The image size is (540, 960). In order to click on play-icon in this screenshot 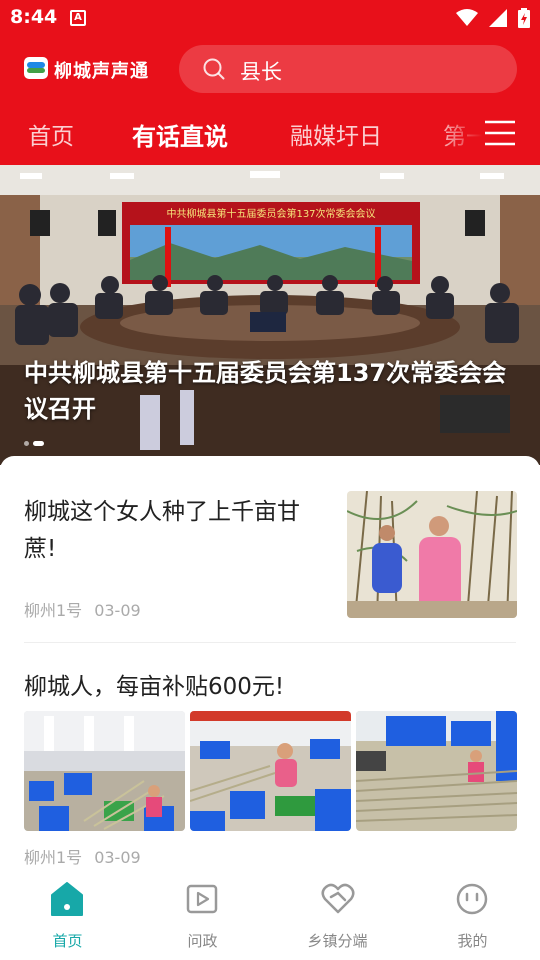, I will do `click(202, 899)`.